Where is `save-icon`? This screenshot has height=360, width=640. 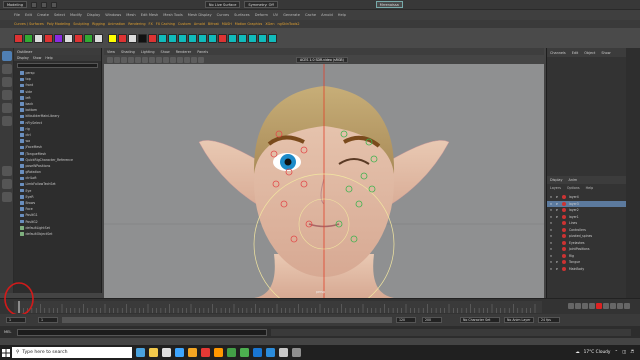 save-icon is located at coordinates (43, 4).